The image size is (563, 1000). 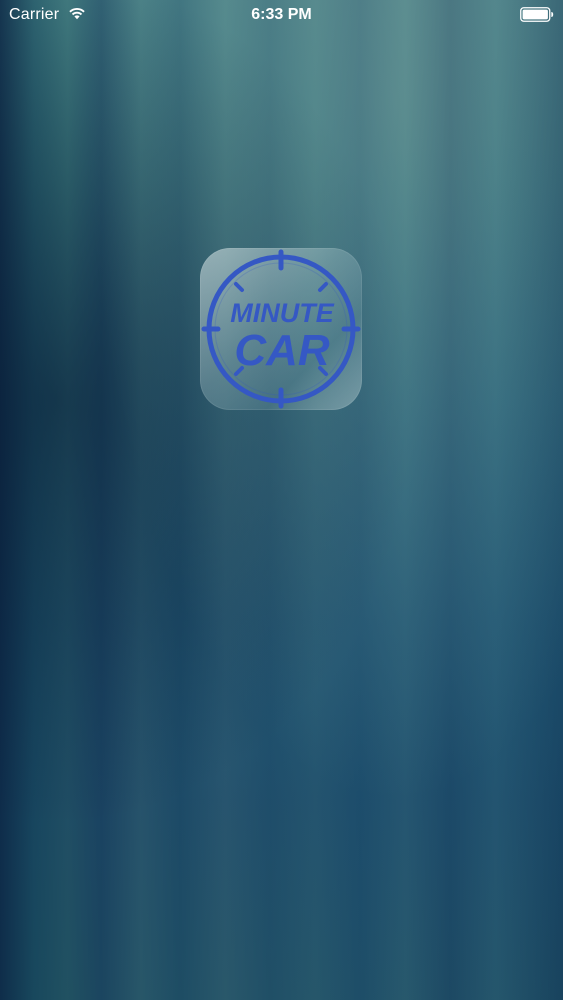 I want to click on stopwatch-icon: MINUTE CAR, so click(x=281, y=329).